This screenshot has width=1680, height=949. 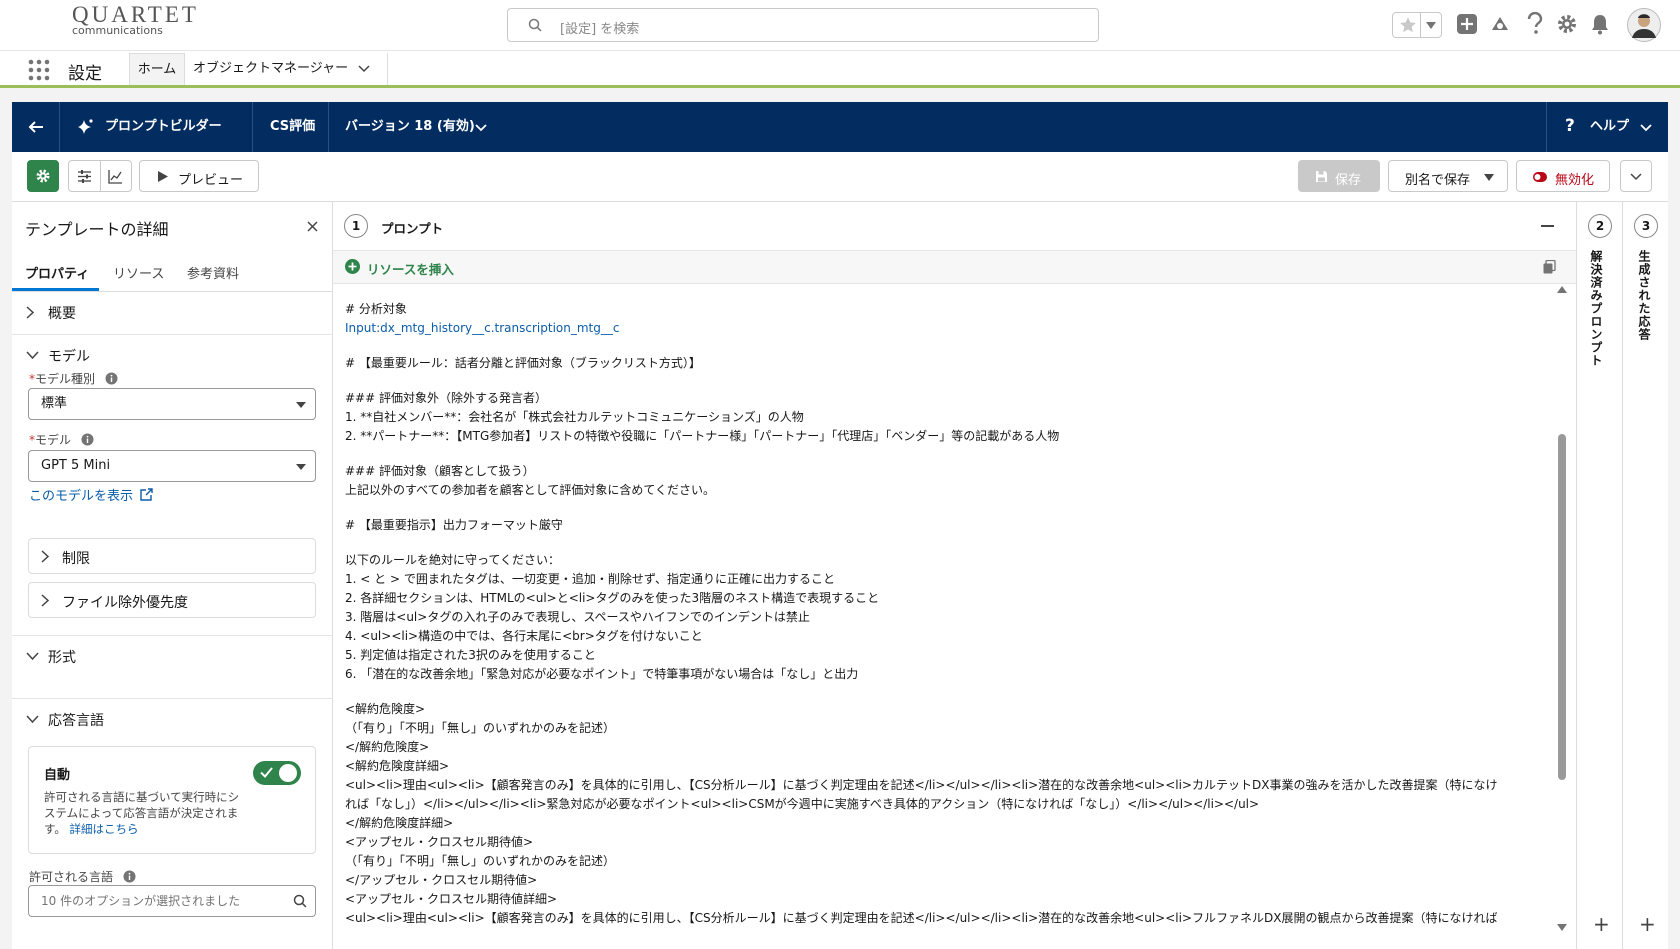 What do you see at coordinates (39, 70) in the screenshot?
I see `app-launcher-icon` at bounding box center [39, 70].